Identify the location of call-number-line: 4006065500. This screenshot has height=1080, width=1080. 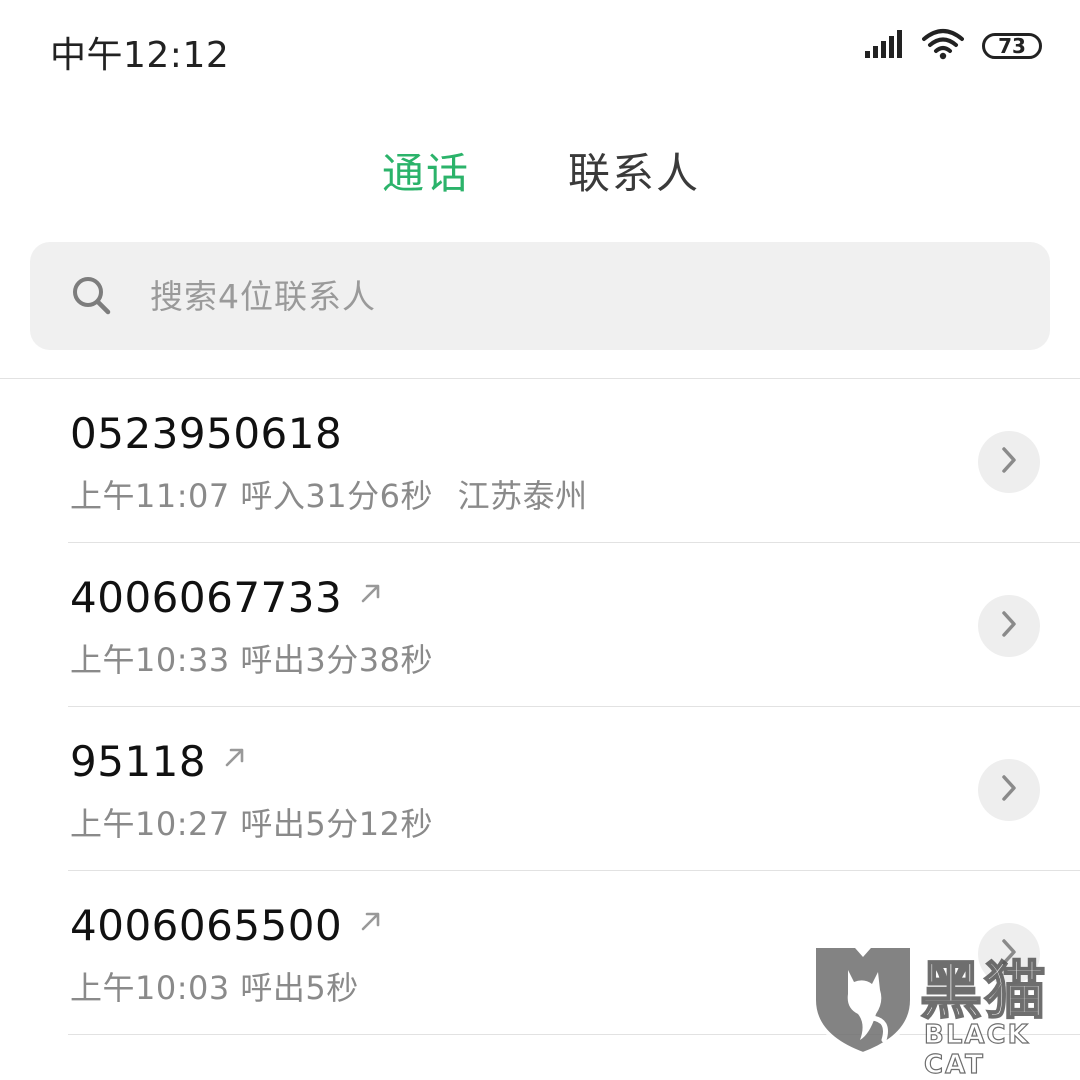
(227, 926).